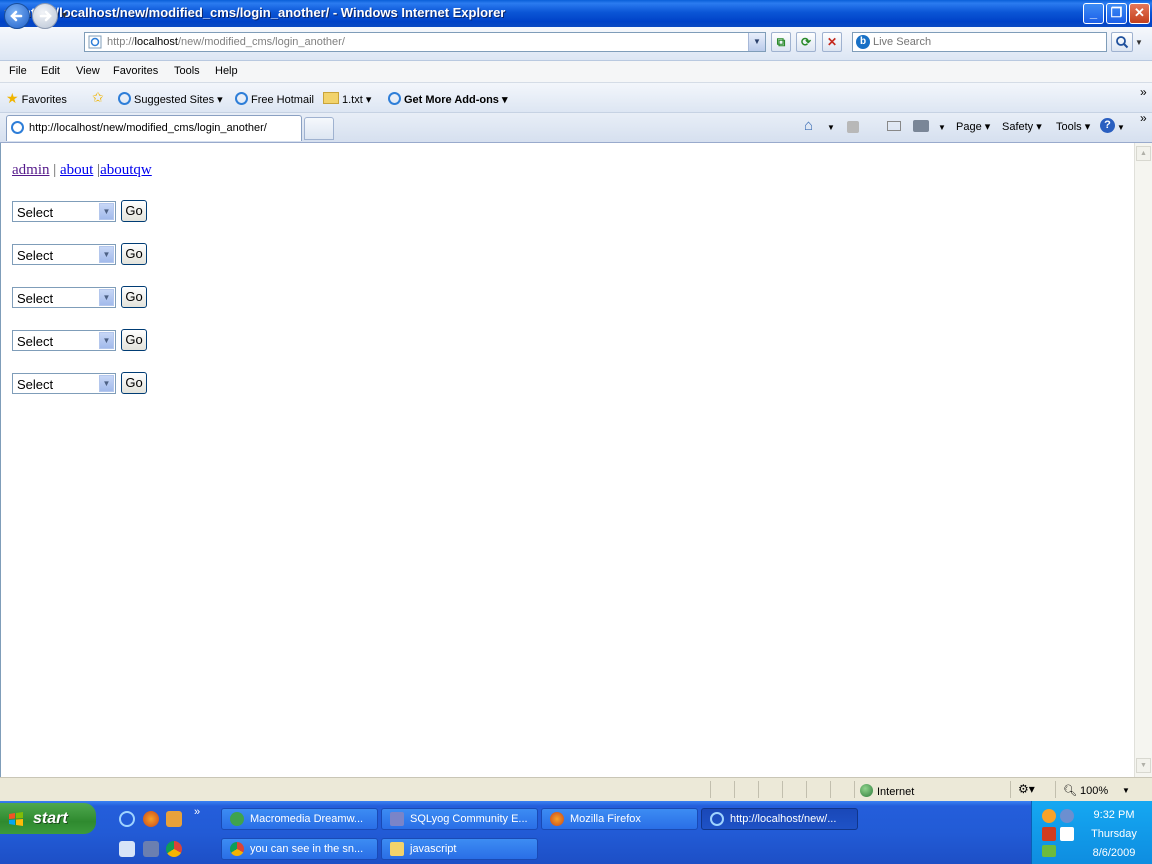 This screenshot has width=1152, height=864. What do you see at coordinates (16, 819) in the screenshot?
I see `windows-flag-icon` at bounding box center [16, 819].